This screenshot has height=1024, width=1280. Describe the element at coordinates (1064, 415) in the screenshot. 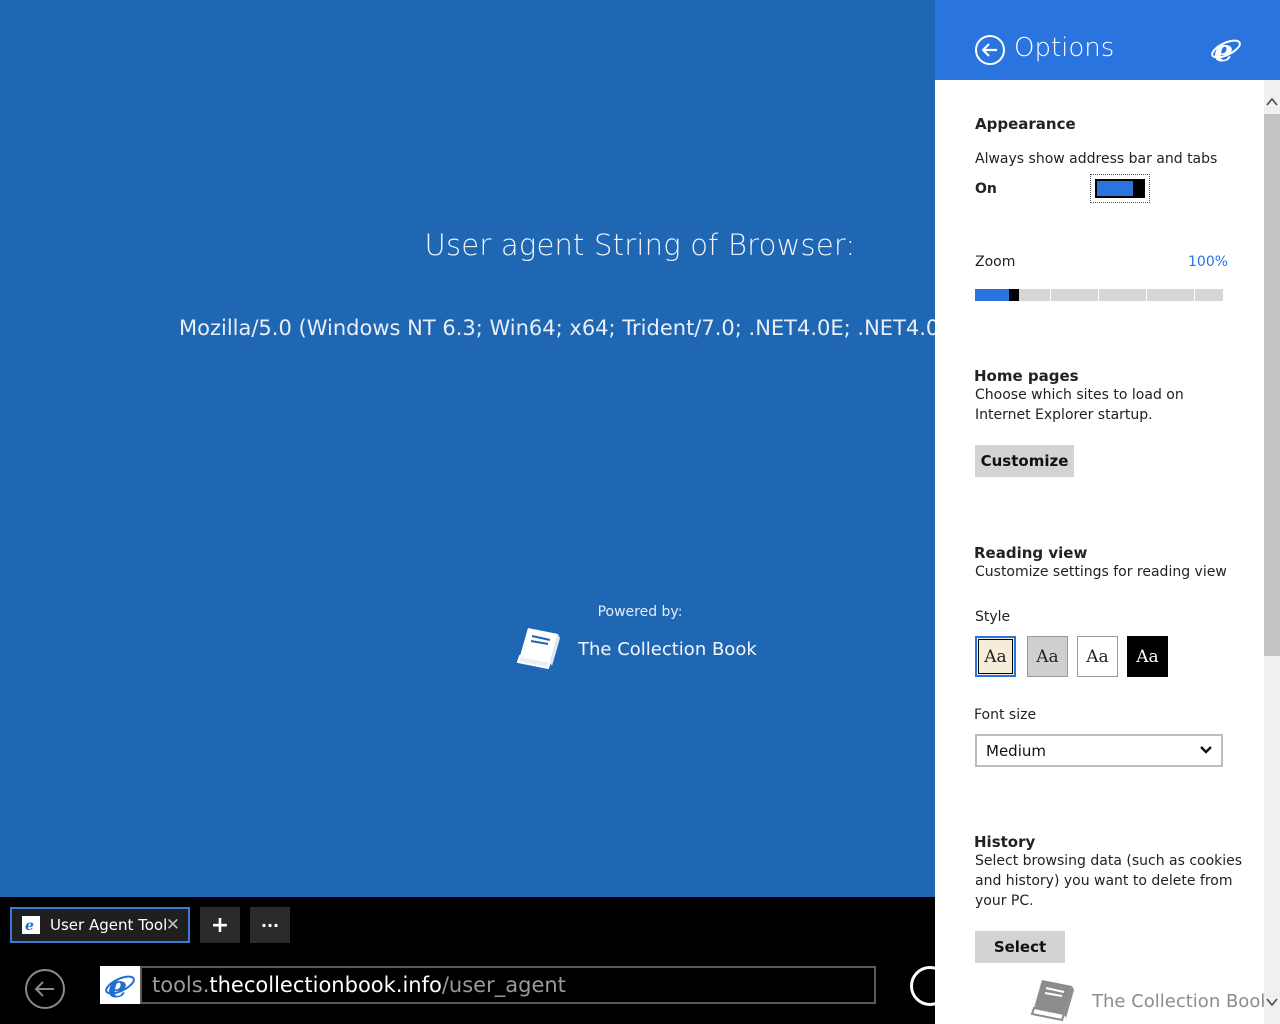

I see `home-pages-desc-2: Internet Explorer startup.` at that location.